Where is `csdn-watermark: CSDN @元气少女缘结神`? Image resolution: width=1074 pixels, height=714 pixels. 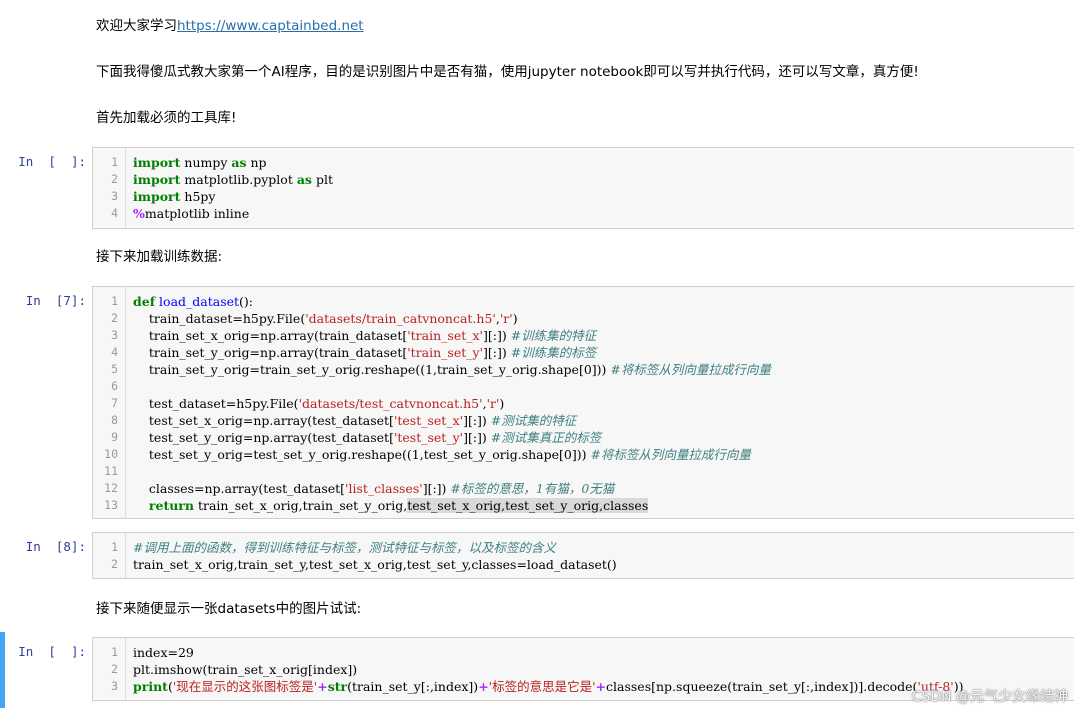 csdn-watermark: CSDN @元气少女缘结神 is located at coordinates (989, 697).